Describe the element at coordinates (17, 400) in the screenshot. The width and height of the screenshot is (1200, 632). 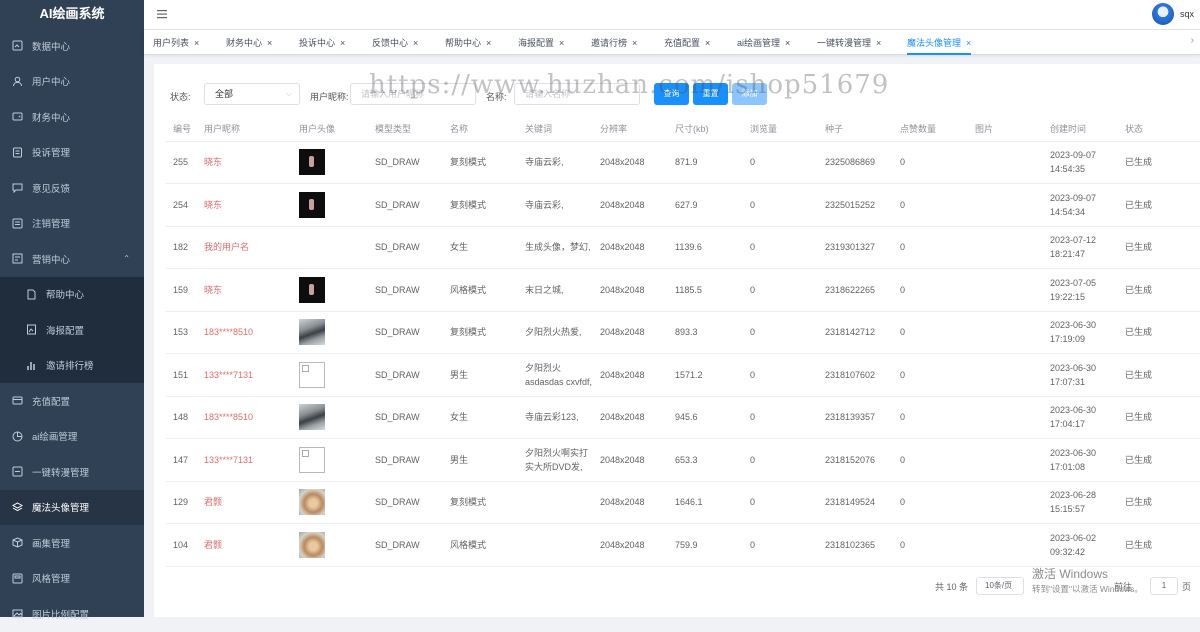
I see `recharge-icon` at that location.